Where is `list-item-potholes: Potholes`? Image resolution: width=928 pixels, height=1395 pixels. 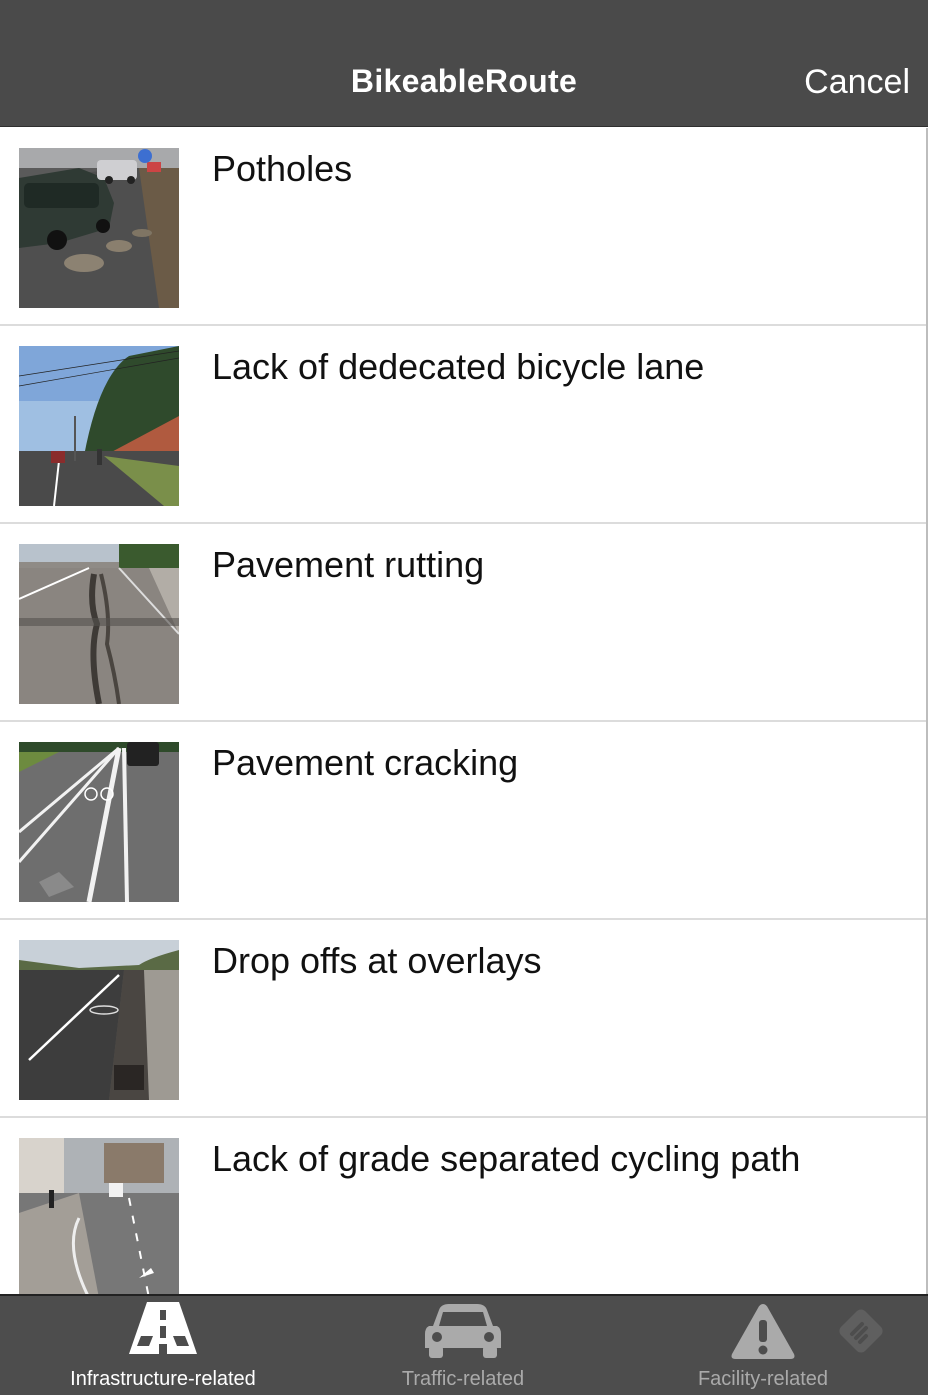
list-item-potholes: Potholes is located at coordinates (463, 227).